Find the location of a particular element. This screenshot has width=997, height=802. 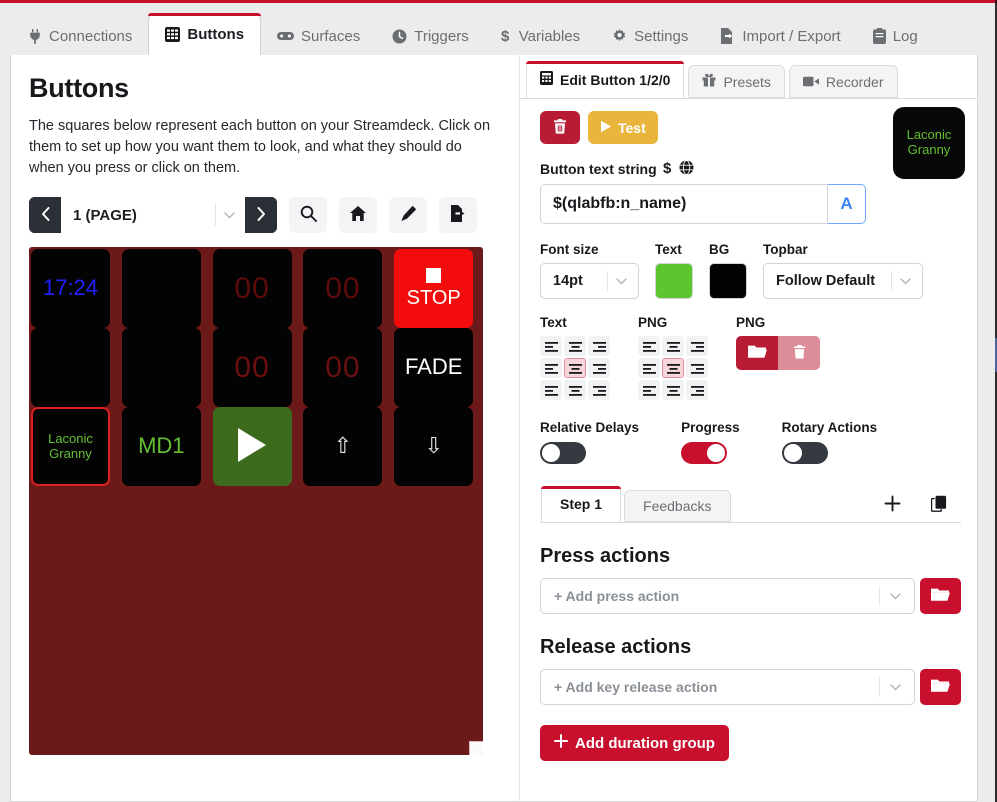

tab-step-1: Step 1 is located at coordinates (581, 504).